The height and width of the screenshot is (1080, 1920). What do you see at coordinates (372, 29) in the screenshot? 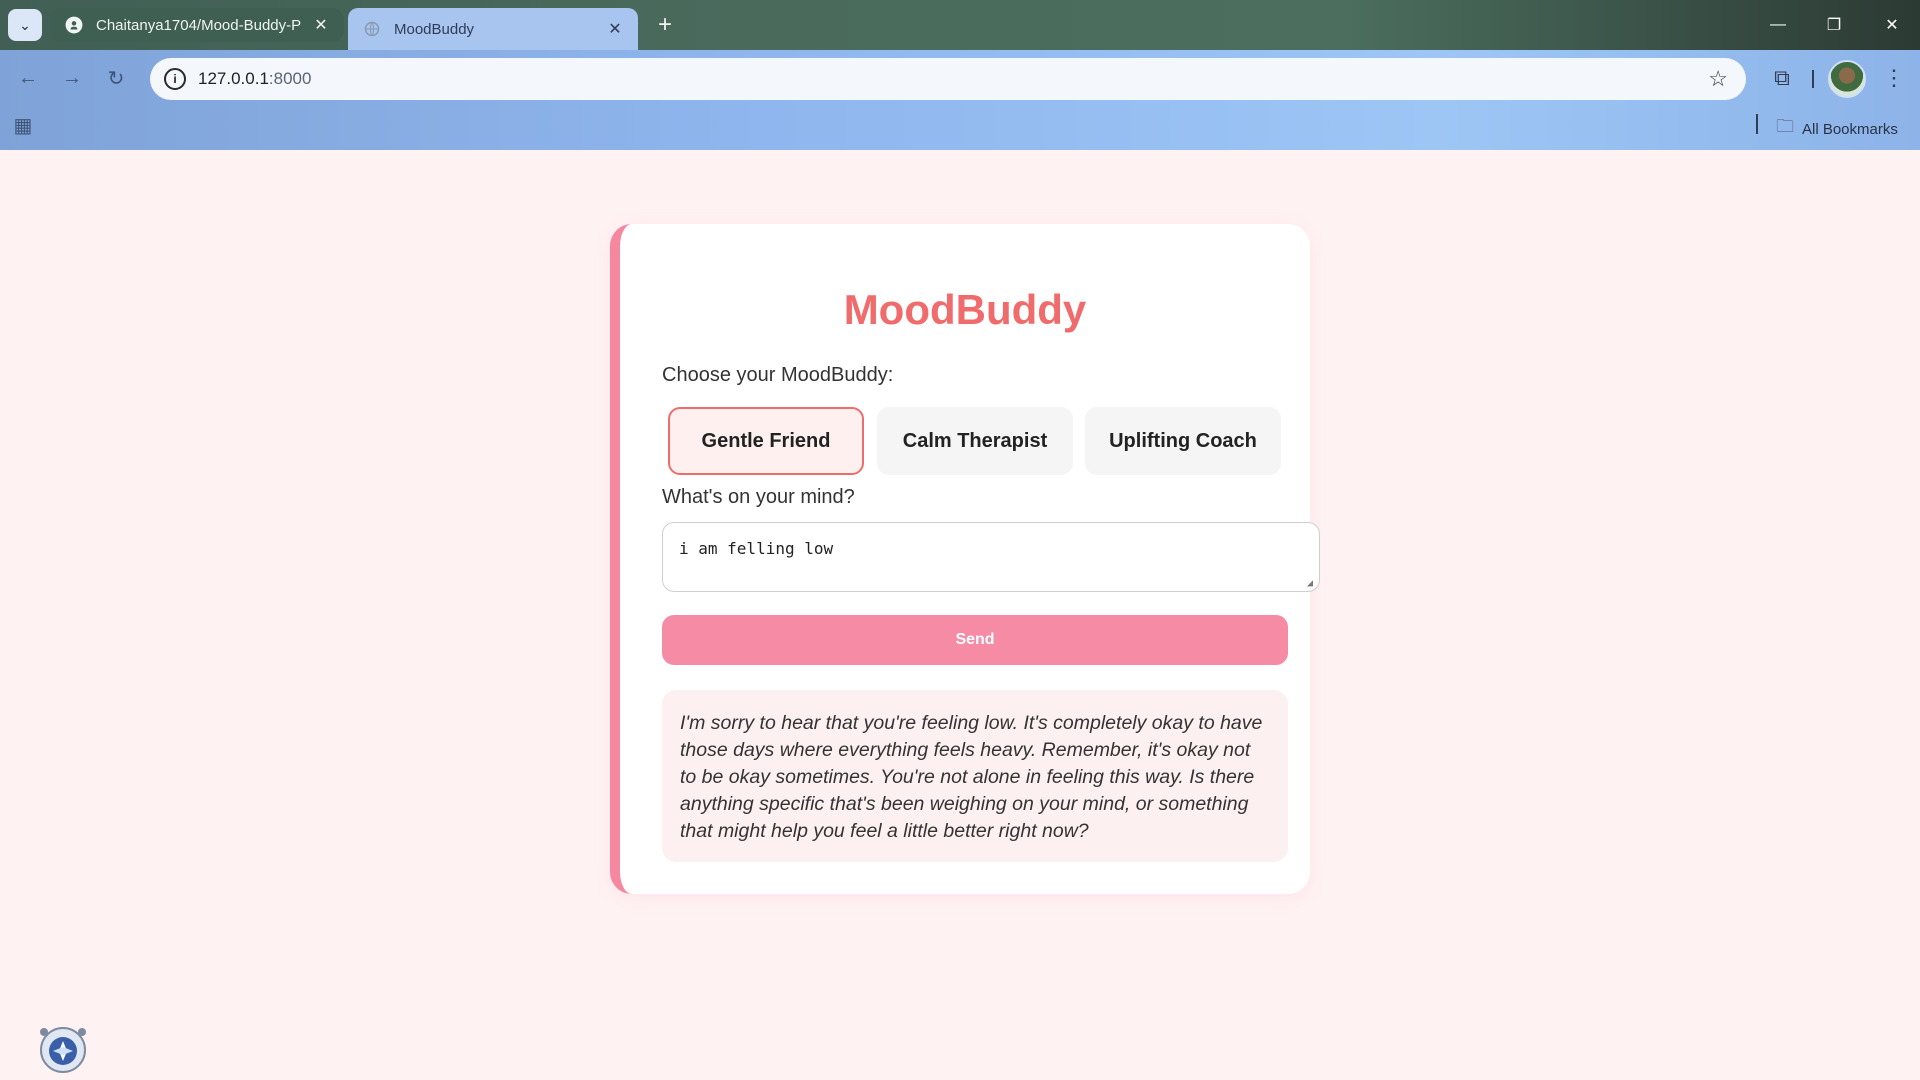
I see `globe-icon` at bounding box center [372, 29].